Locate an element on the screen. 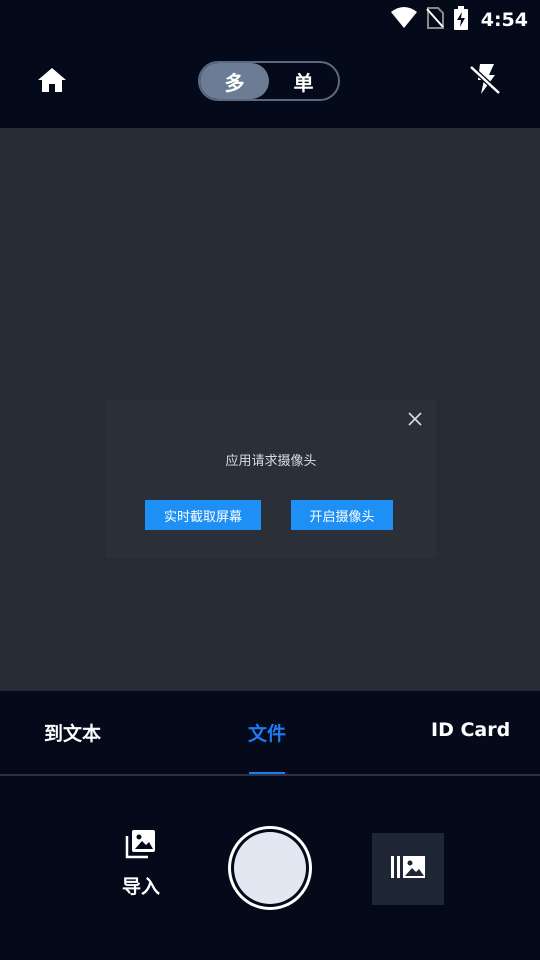 This screenshot has height=960, width=540. gallery-button is located at coordinates (408, 869).